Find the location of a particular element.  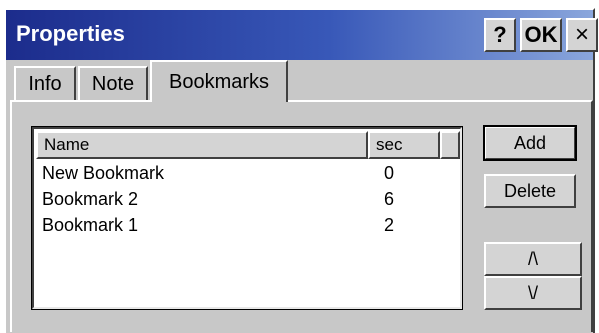

add-button: Add is located at coordinates (530, 143).